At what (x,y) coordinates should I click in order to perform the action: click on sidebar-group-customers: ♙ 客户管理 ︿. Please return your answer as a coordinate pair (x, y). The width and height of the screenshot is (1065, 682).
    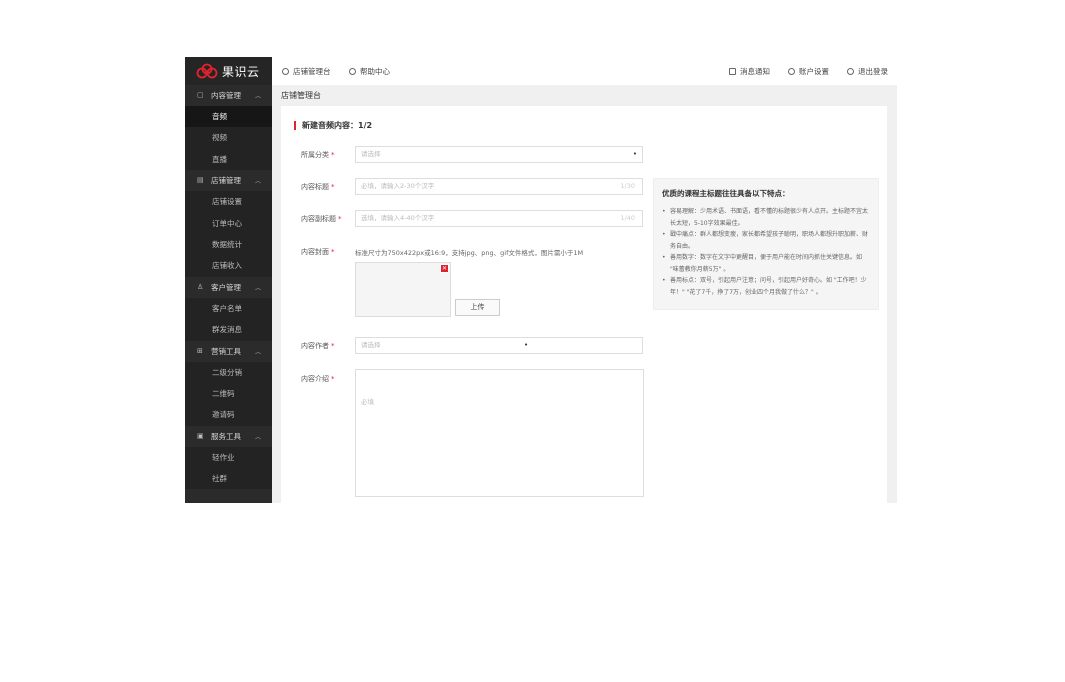
    Looking at the image, I should click on (228, 287).